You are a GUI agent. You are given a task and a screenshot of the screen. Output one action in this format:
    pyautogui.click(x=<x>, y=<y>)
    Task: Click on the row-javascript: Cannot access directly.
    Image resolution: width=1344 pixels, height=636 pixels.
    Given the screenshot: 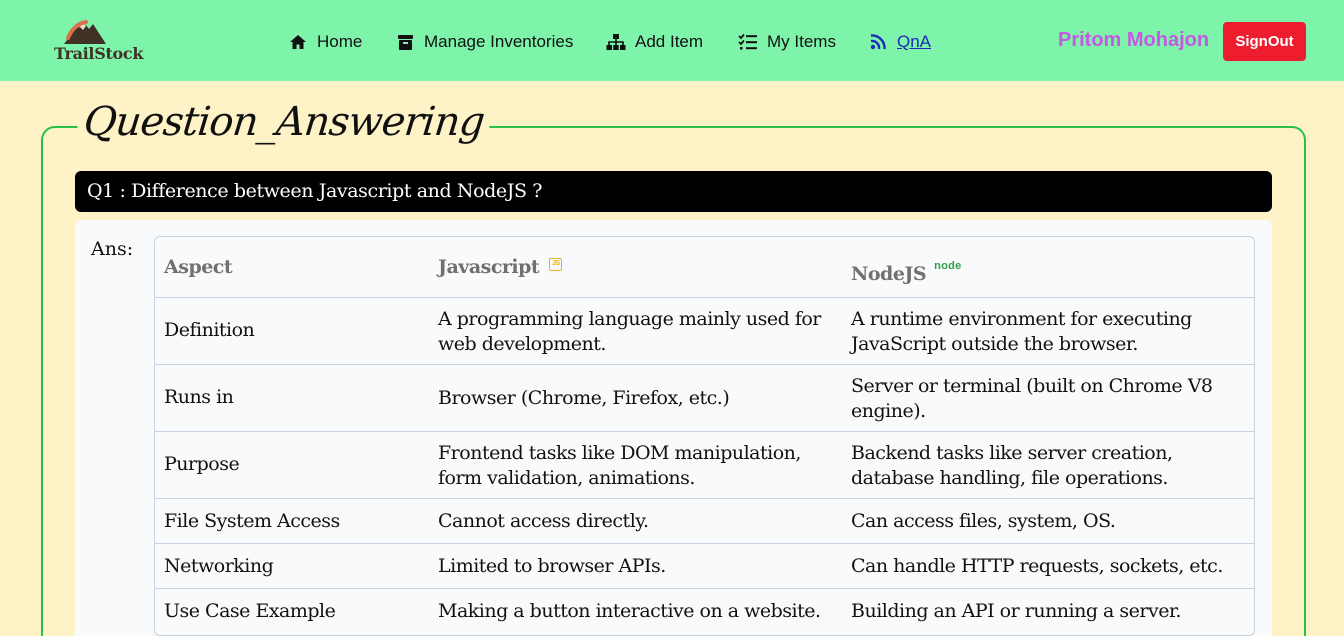 What is the action you would take?
    pyautogui.click(x=543, y=521)
    